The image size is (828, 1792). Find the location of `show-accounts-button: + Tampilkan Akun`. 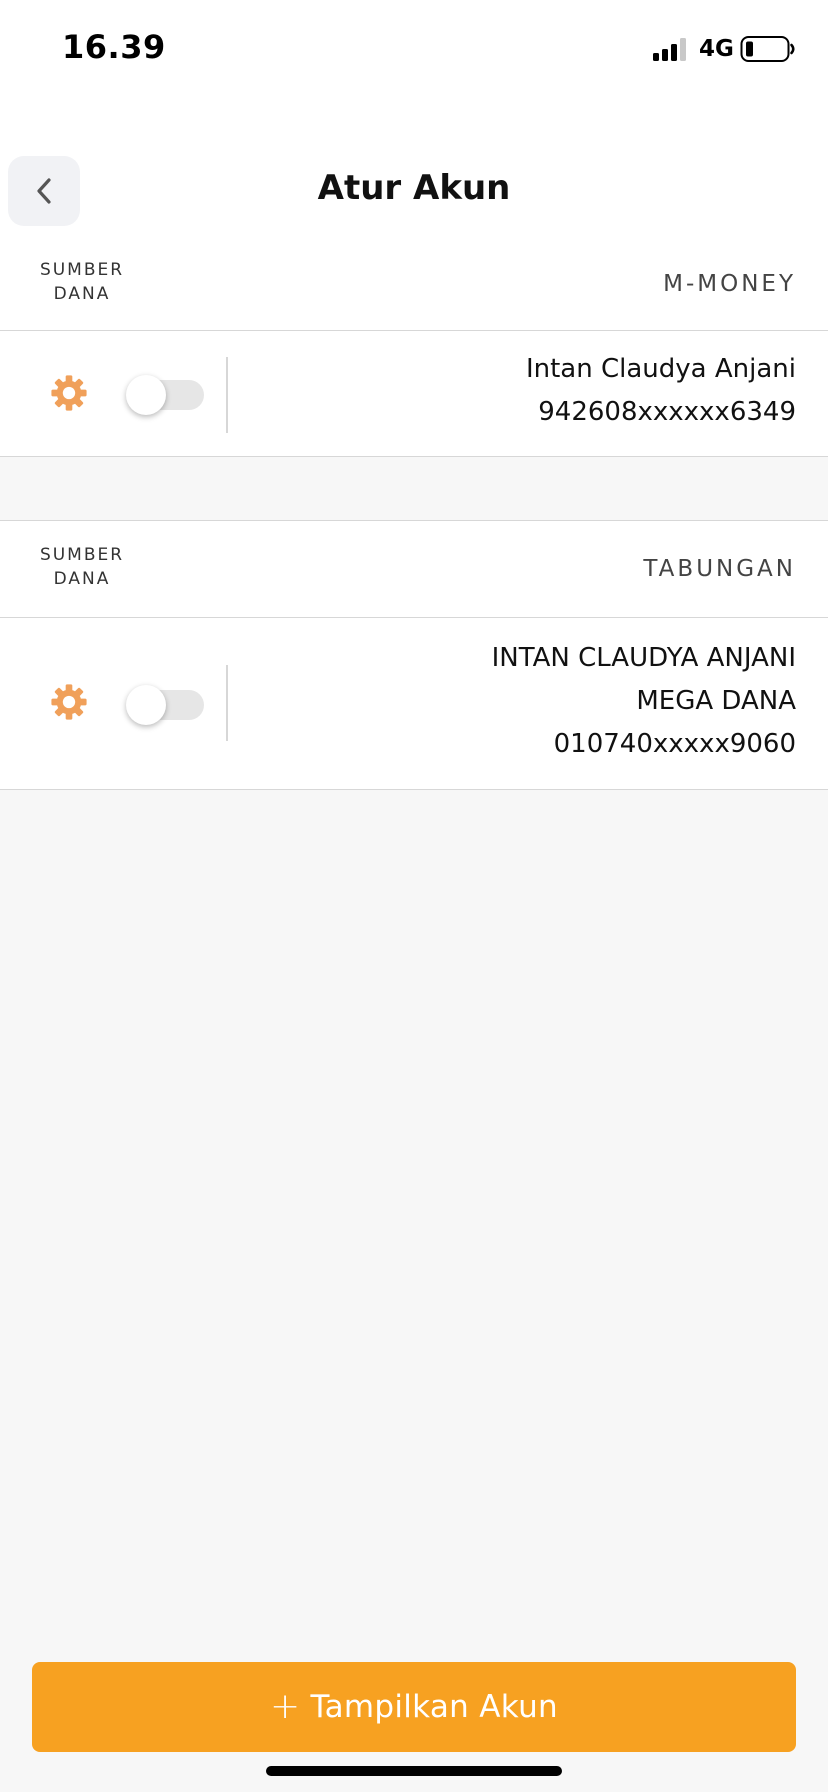

show-accounts-button: + Tampilkan Akun is located at coordinates (414, 1707).